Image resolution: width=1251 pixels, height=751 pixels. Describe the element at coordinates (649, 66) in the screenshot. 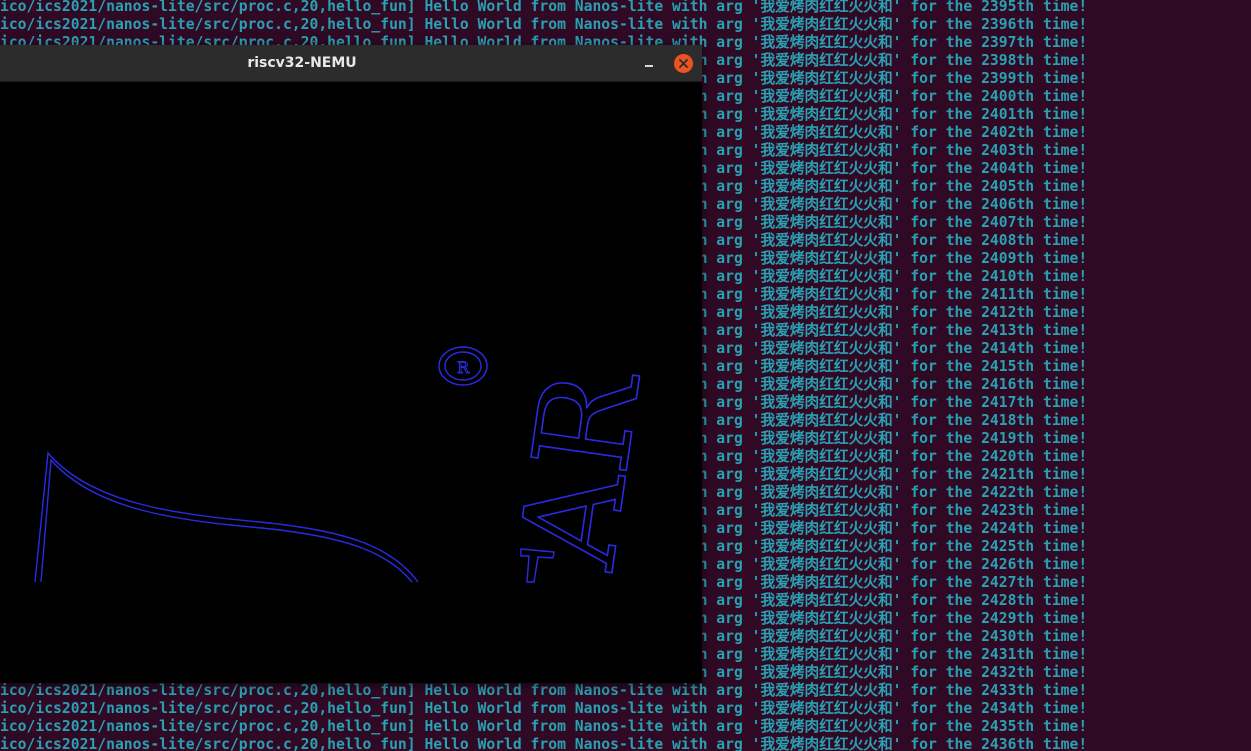

I see `minimize-icon` at that location.